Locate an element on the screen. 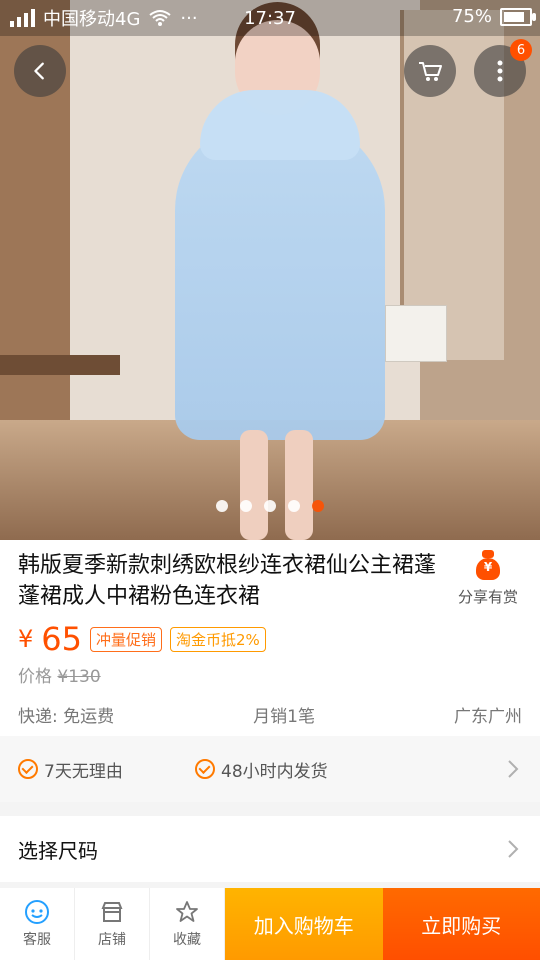 The image size is (540, 960). carousel-dots is located at coordinates (270, 506).